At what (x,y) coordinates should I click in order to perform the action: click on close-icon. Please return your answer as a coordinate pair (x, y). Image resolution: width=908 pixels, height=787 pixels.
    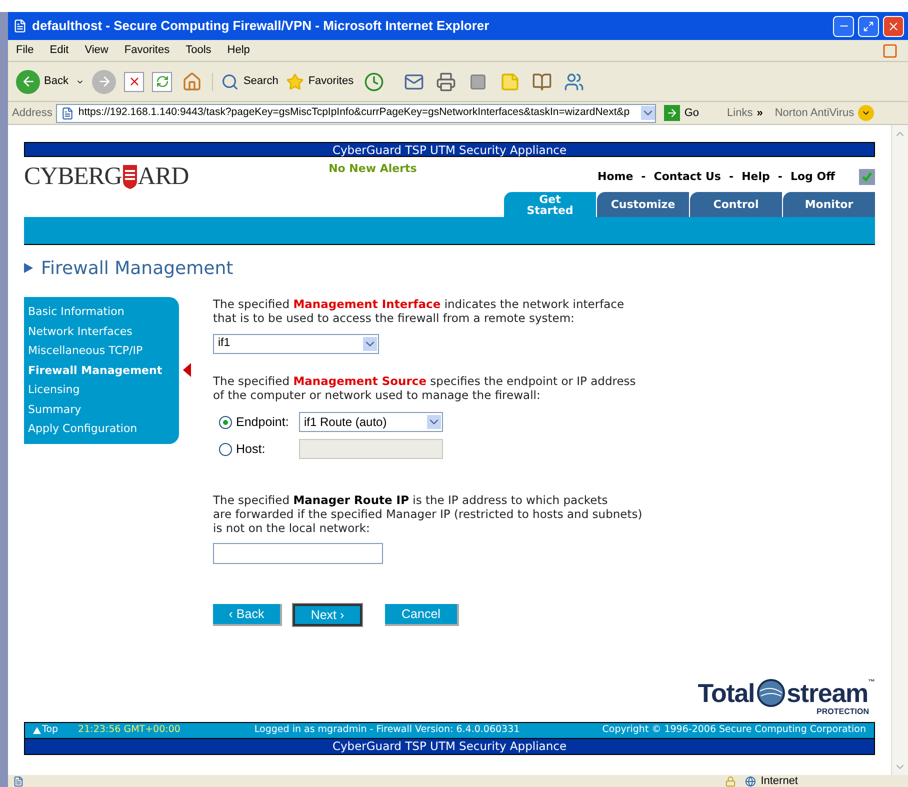
    Looking at the image, I should click on (893, 26).